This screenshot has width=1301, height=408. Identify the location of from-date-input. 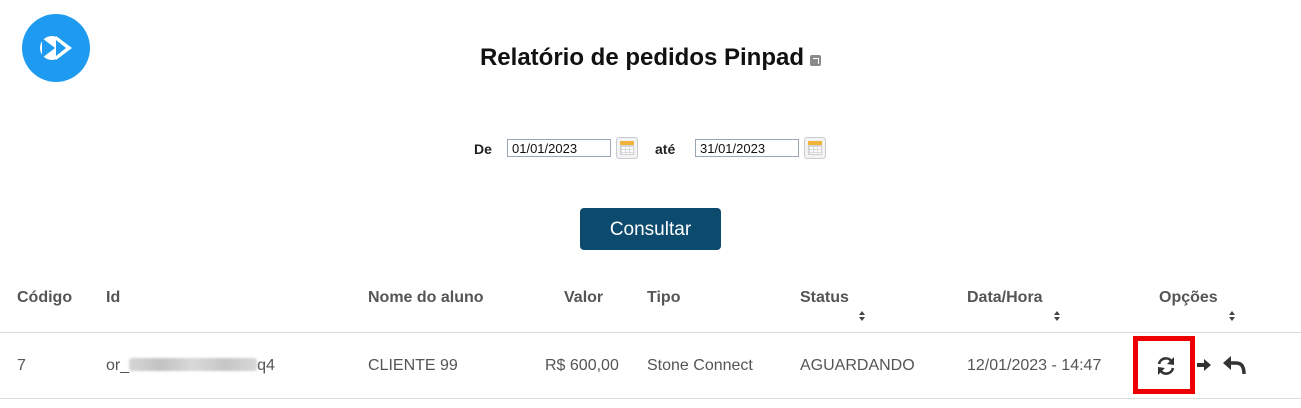
(559, 148).